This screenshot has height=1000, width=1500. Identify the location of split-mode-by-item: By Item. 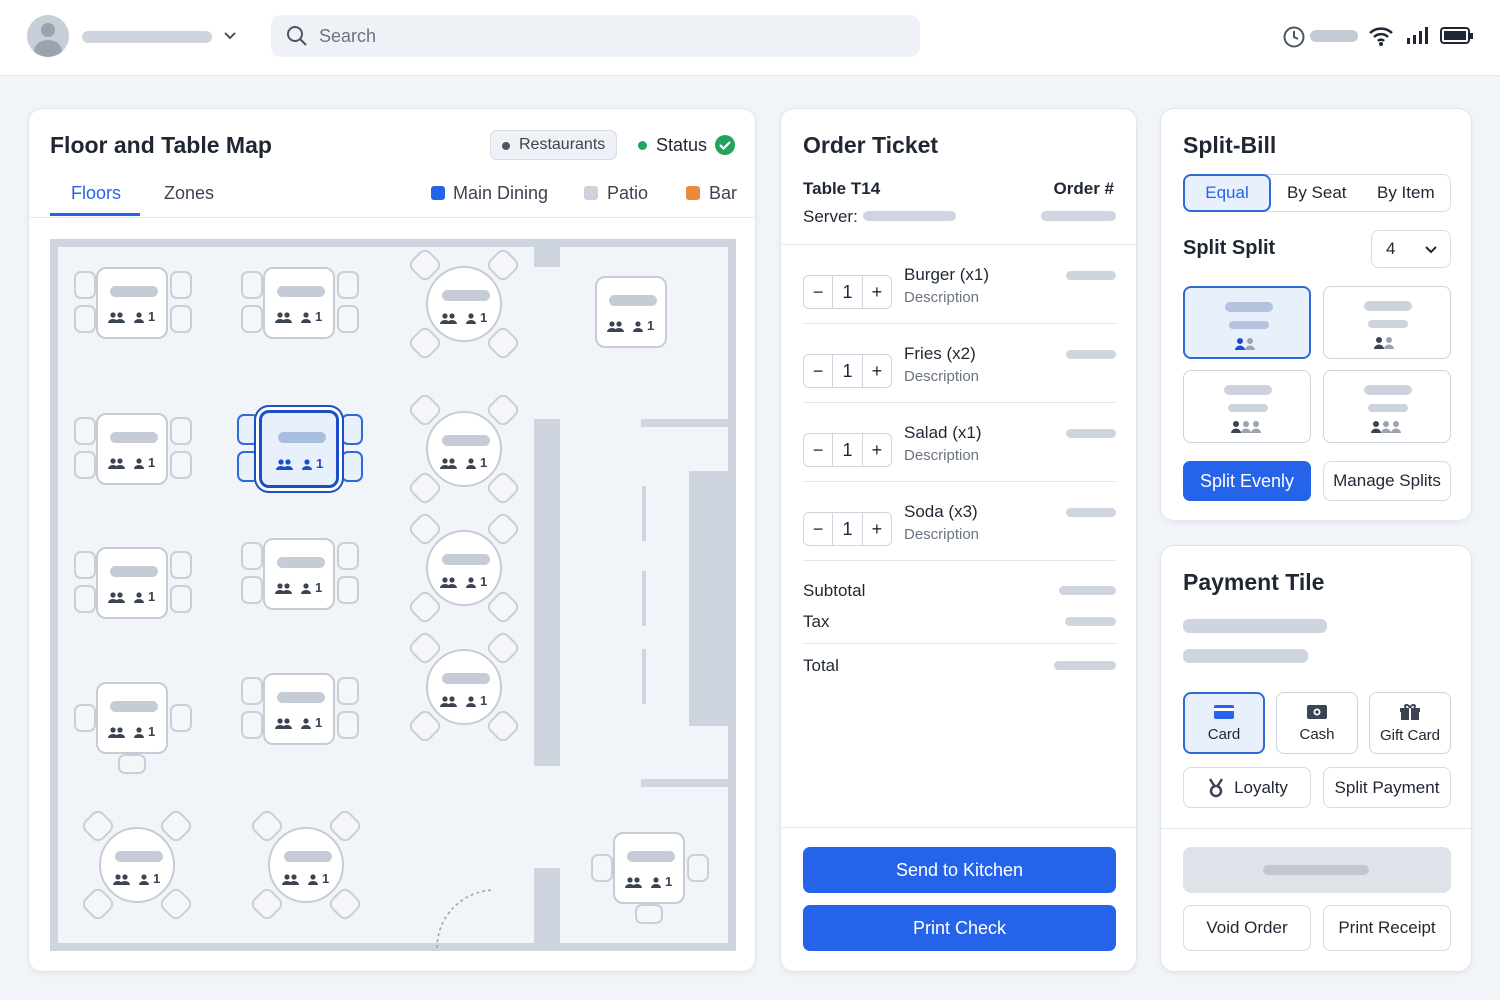
(1406, 193).